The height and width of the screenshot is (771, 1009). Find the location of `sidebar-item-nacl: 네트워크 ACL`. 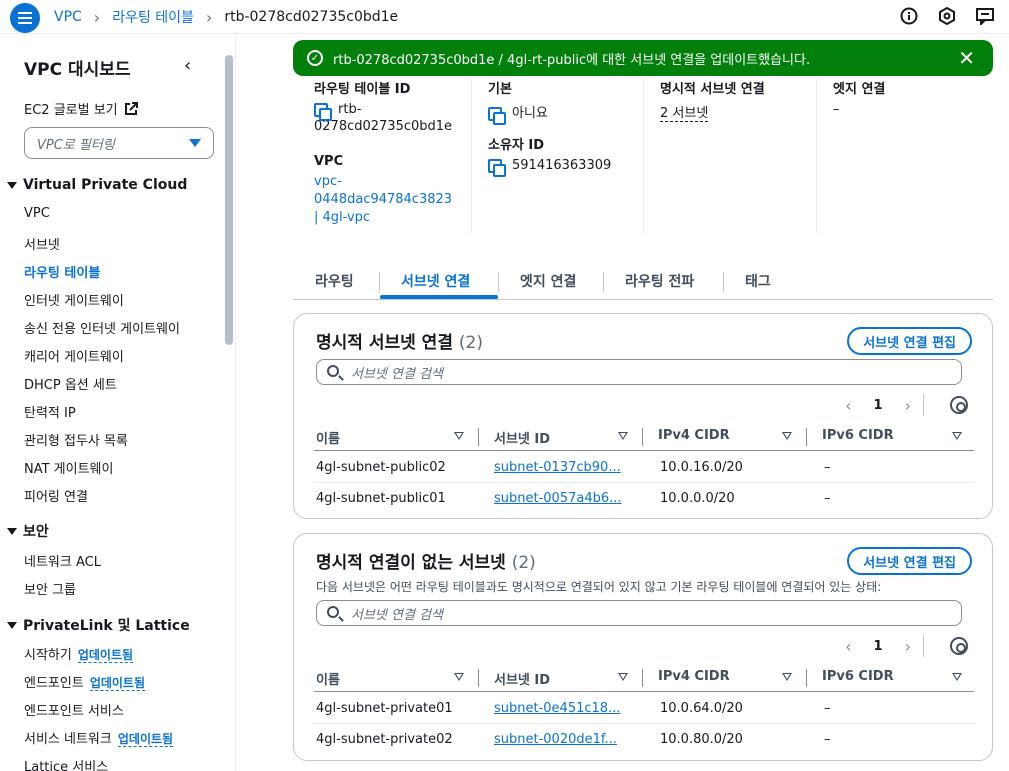

sidebar-item-nacl: 네트워크 ACL is located at coordinates (62, 560).